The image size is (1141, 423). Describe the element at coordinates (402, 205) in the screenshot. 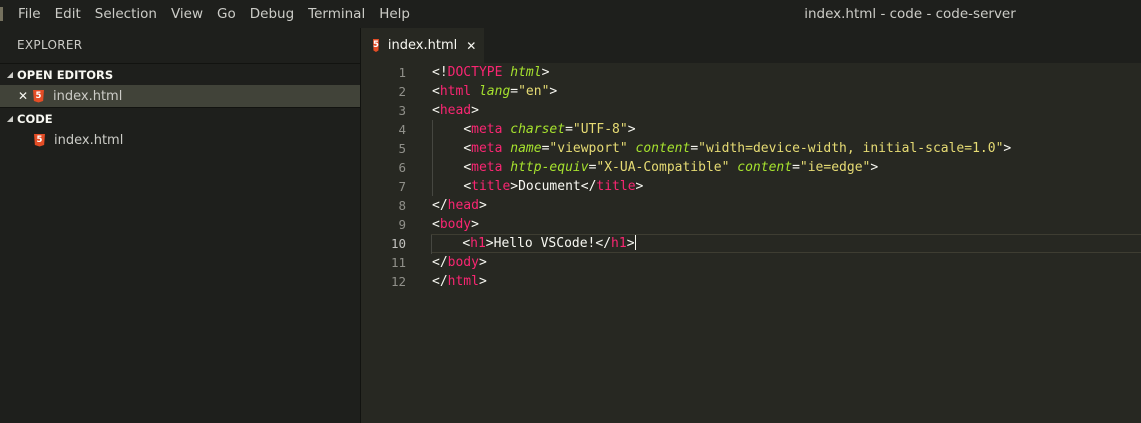

I see `line-number: 8` at that location.